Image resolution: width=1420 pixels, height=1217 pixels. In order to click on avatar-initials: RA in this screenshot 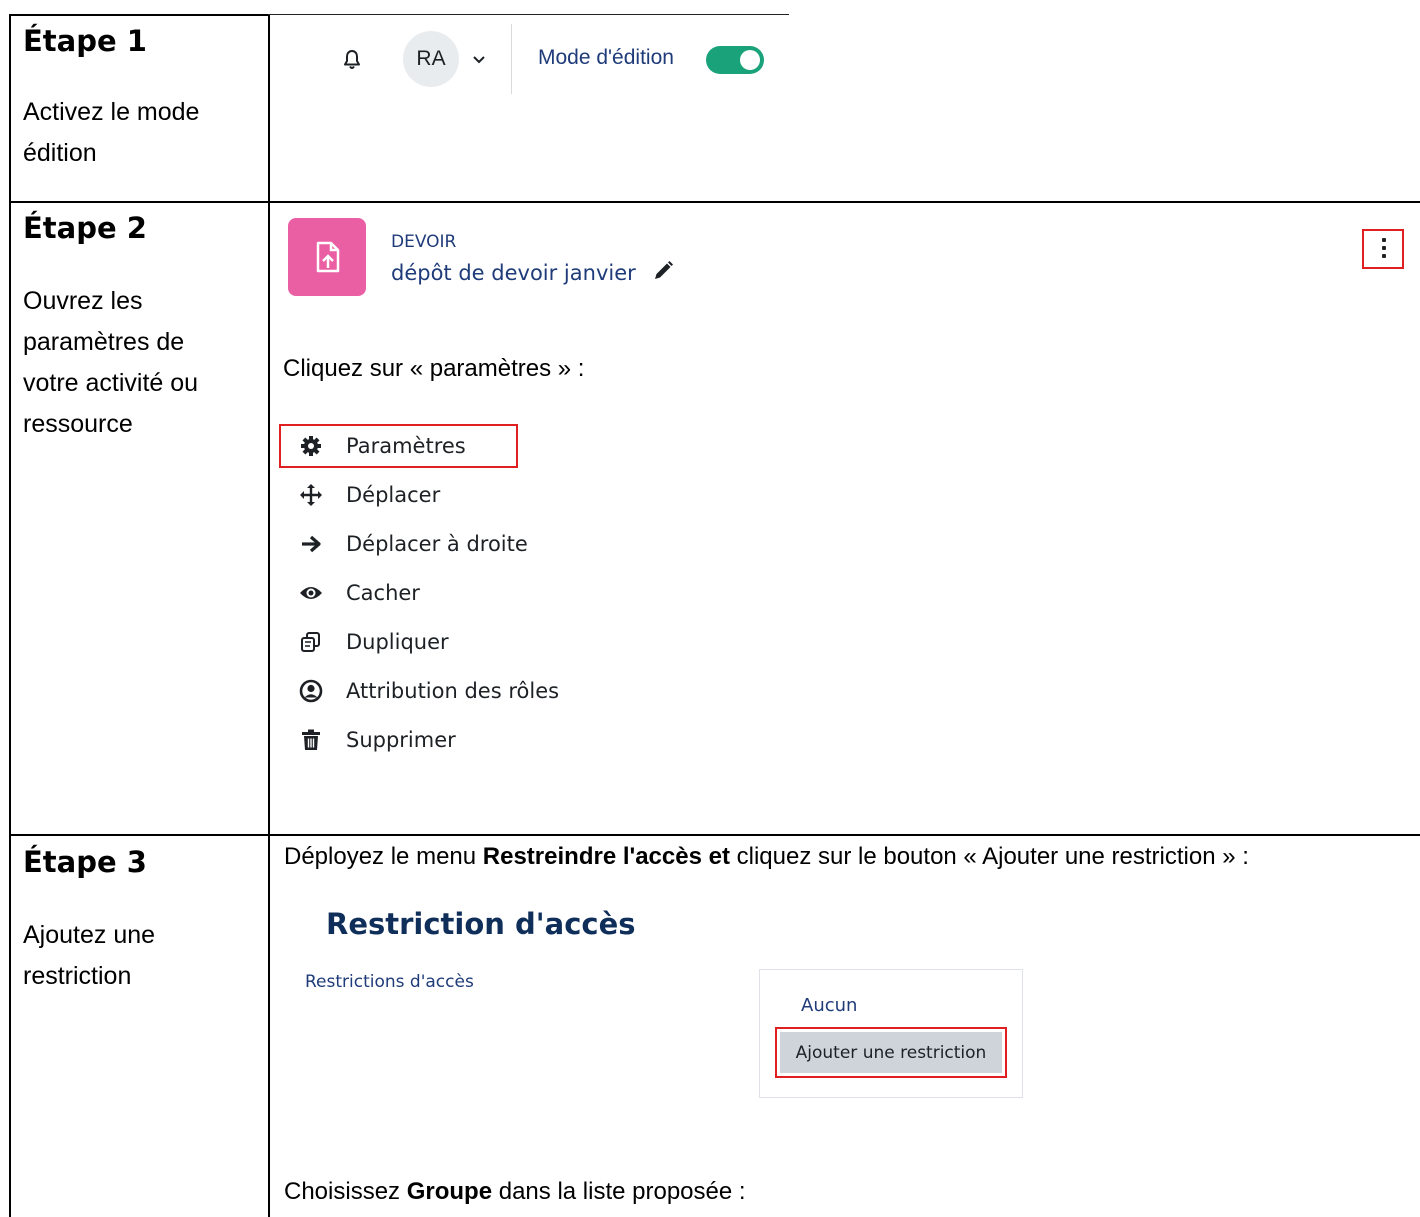, I will do `click(431, 58)`.